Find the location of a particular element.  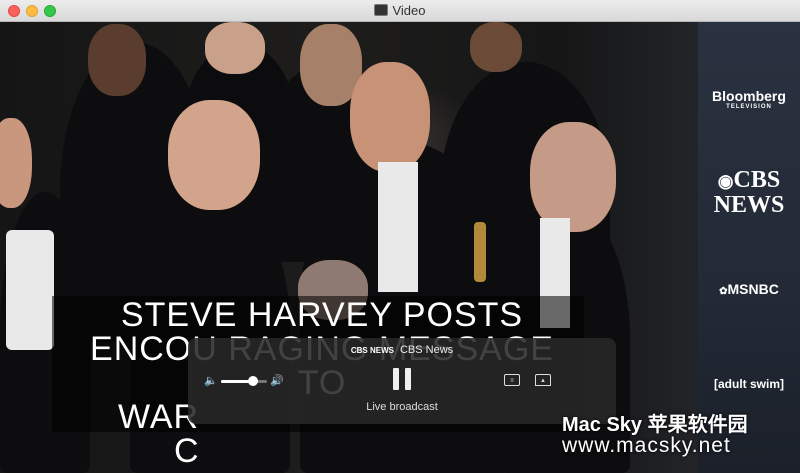

pause-icon is located at coordinates (396, 379).